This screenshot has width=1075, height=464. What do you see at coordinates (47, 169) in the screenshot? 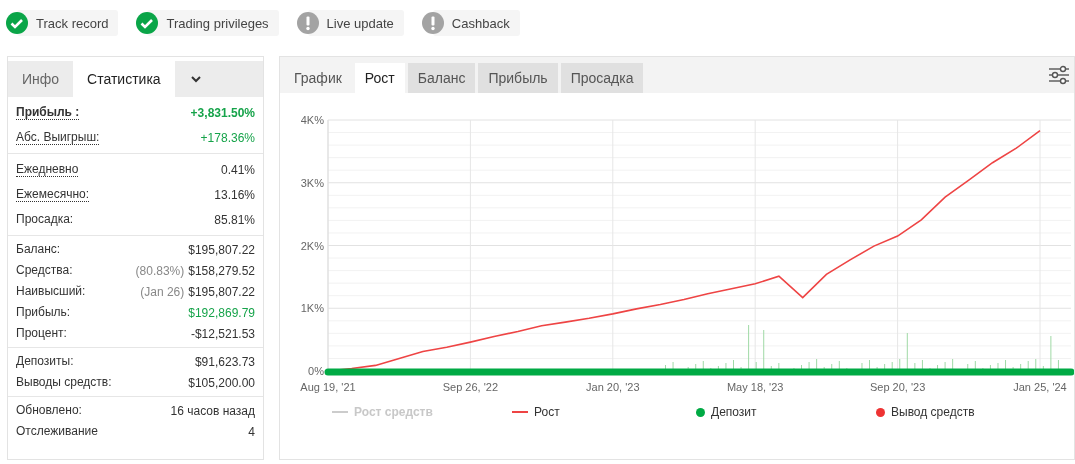
I see `stat-label: Ежедневно` at bounding box center [47, 169].